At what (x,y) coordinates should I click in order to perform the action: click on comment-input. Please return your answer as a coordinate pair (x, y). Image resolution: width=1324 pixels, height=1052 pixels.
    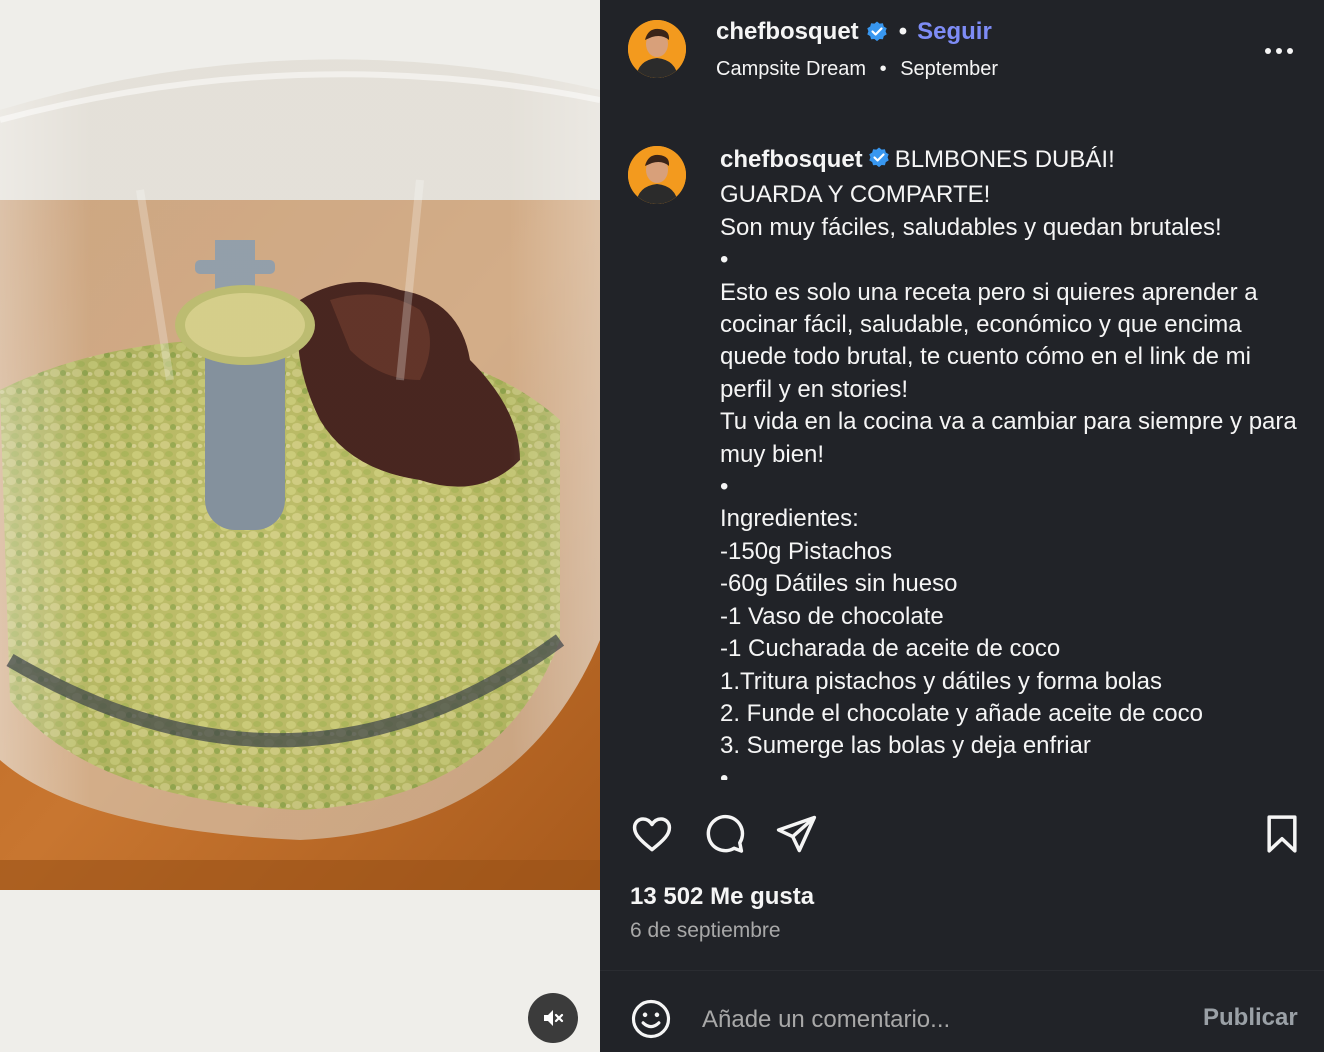
    Looking at the image, I should click on (937, 1020).